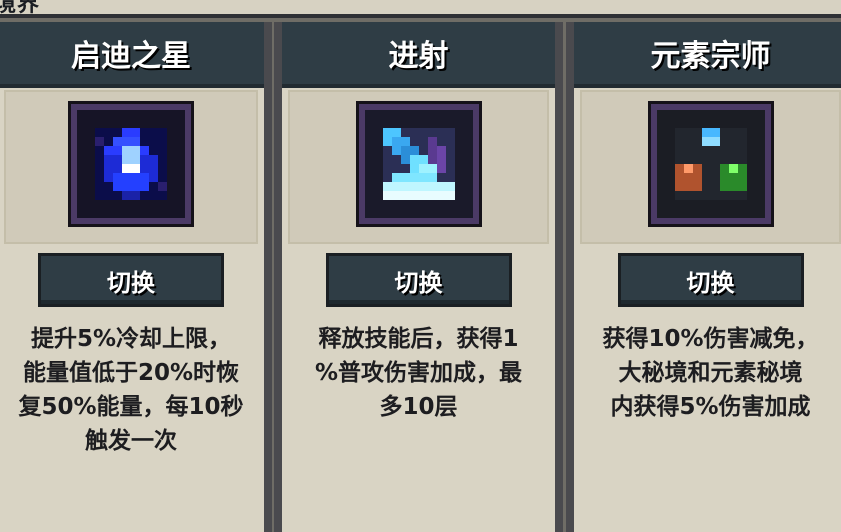  What do you see at coordinates (420, 9) in the screenshot?
I see `top-strip: 境界` at bounding box center [420, 9].